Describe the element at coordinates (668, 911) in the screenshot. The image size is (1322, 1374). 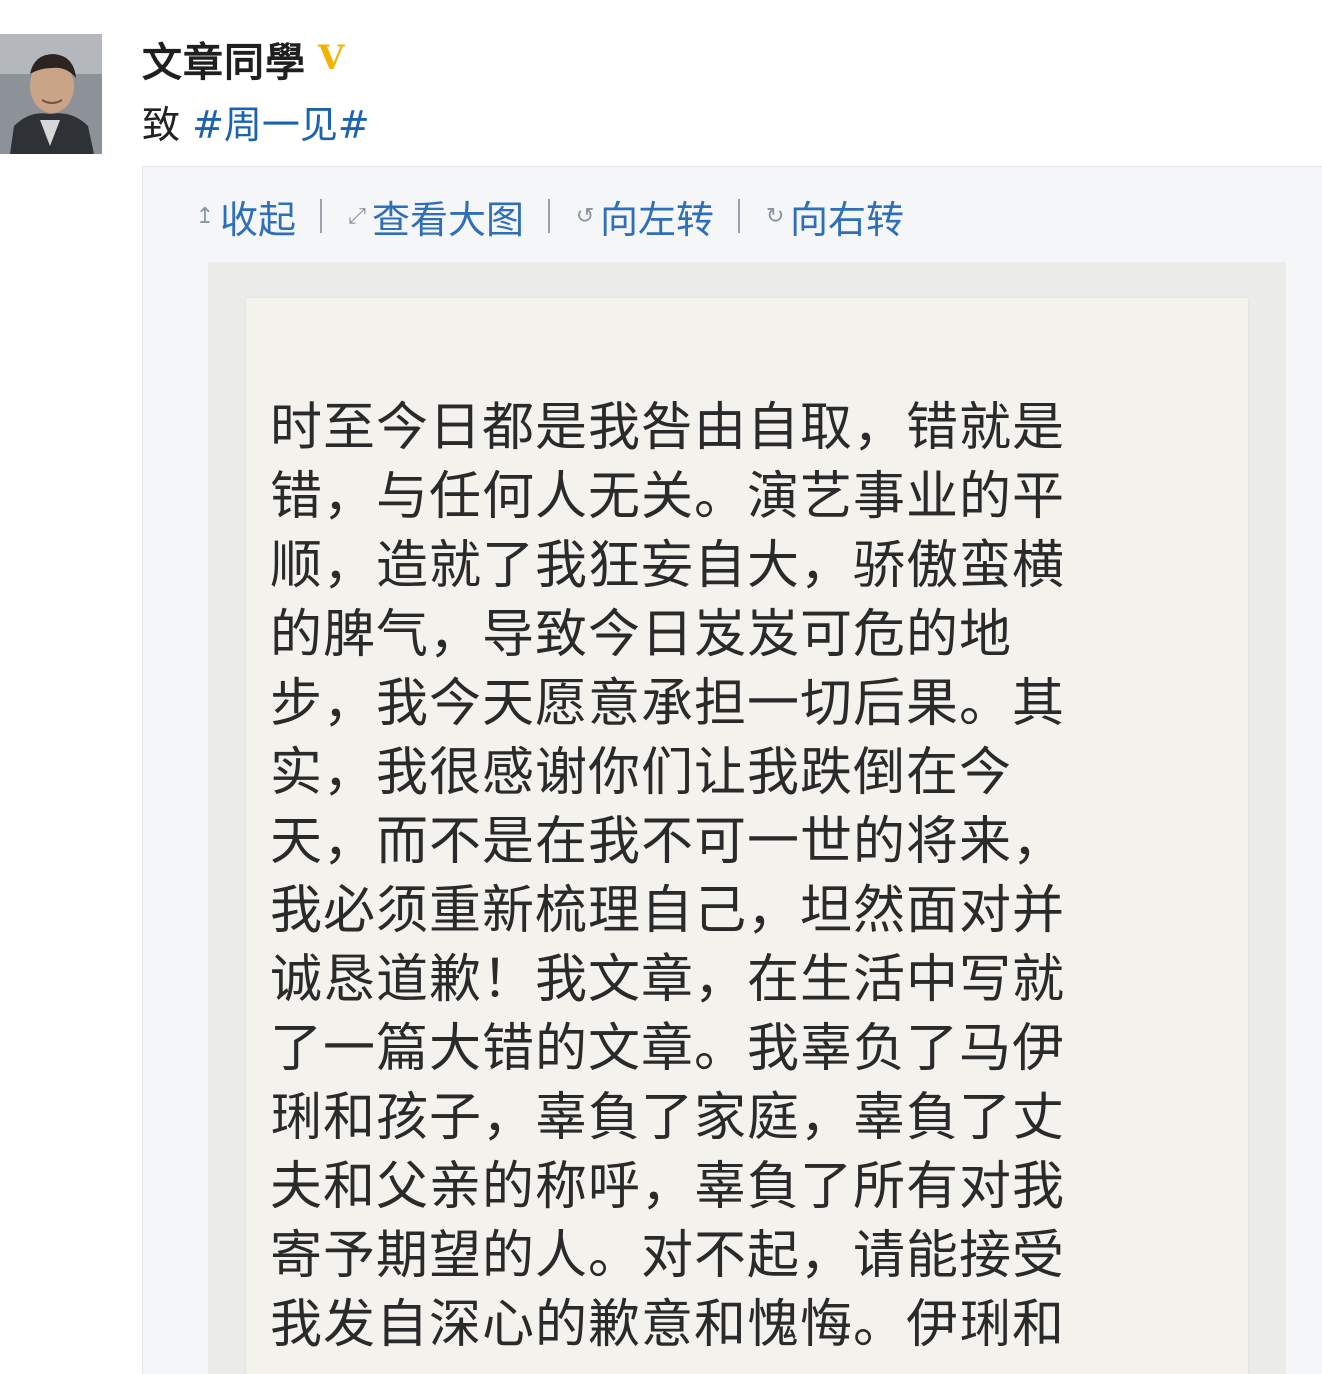
I see `statement-line: 我必须重新梳理自己，坦然面对并` at that location.